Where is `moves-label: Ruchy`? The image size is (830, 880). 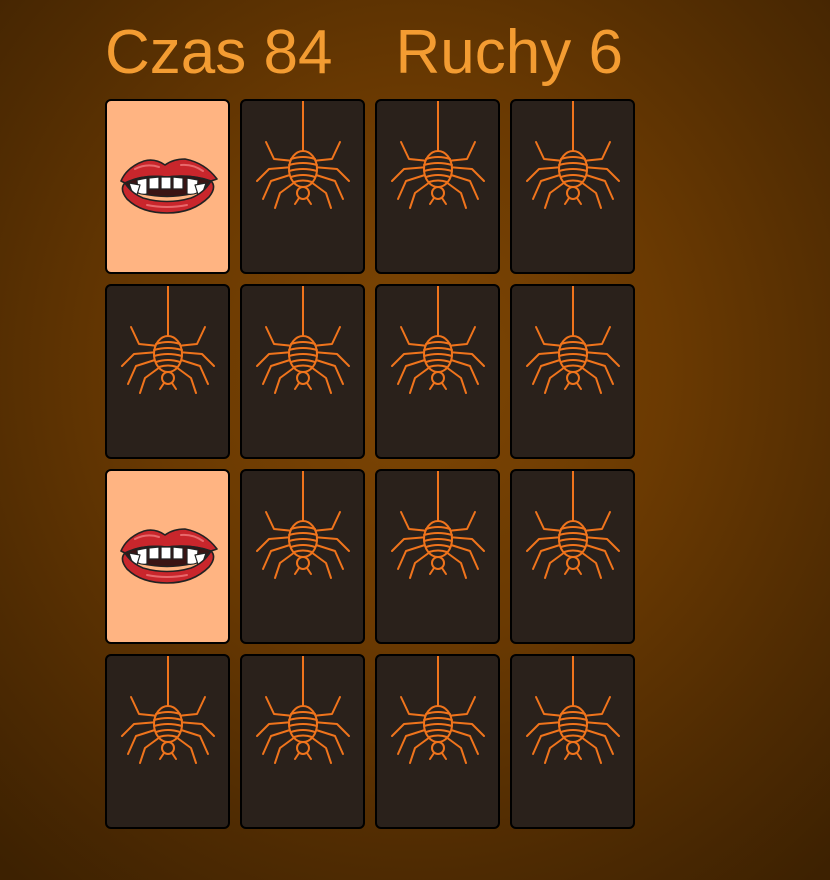 moves-label: Ruchy is located at coordinates (483, 52).